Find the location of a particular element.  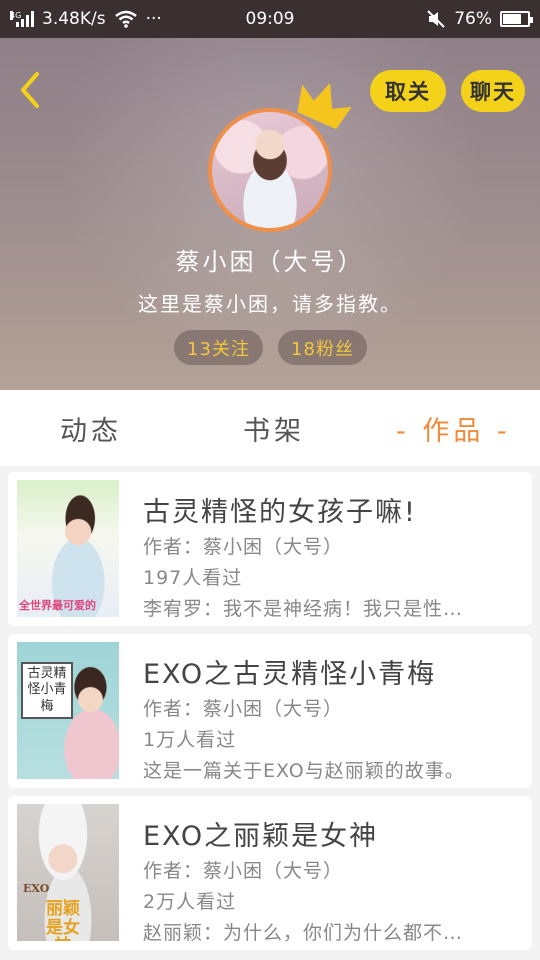

signal-icon: 4G is located at coordinates (22, 19).